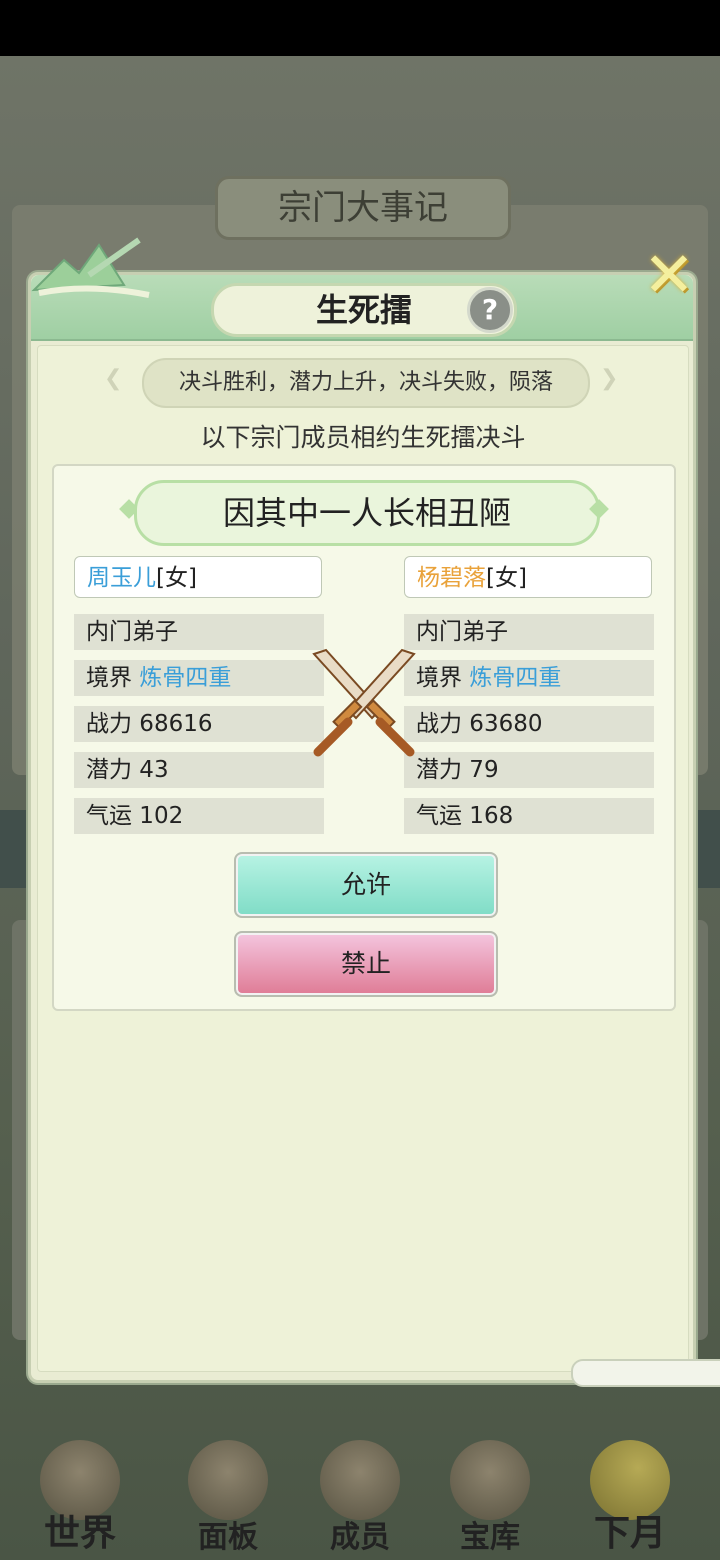 The image size is (720, 1560). What do you see at coordinates (113, 378) in the screenshot?
I see `banner-left-wing-icon: ❮` at bounding box center [113, 378].